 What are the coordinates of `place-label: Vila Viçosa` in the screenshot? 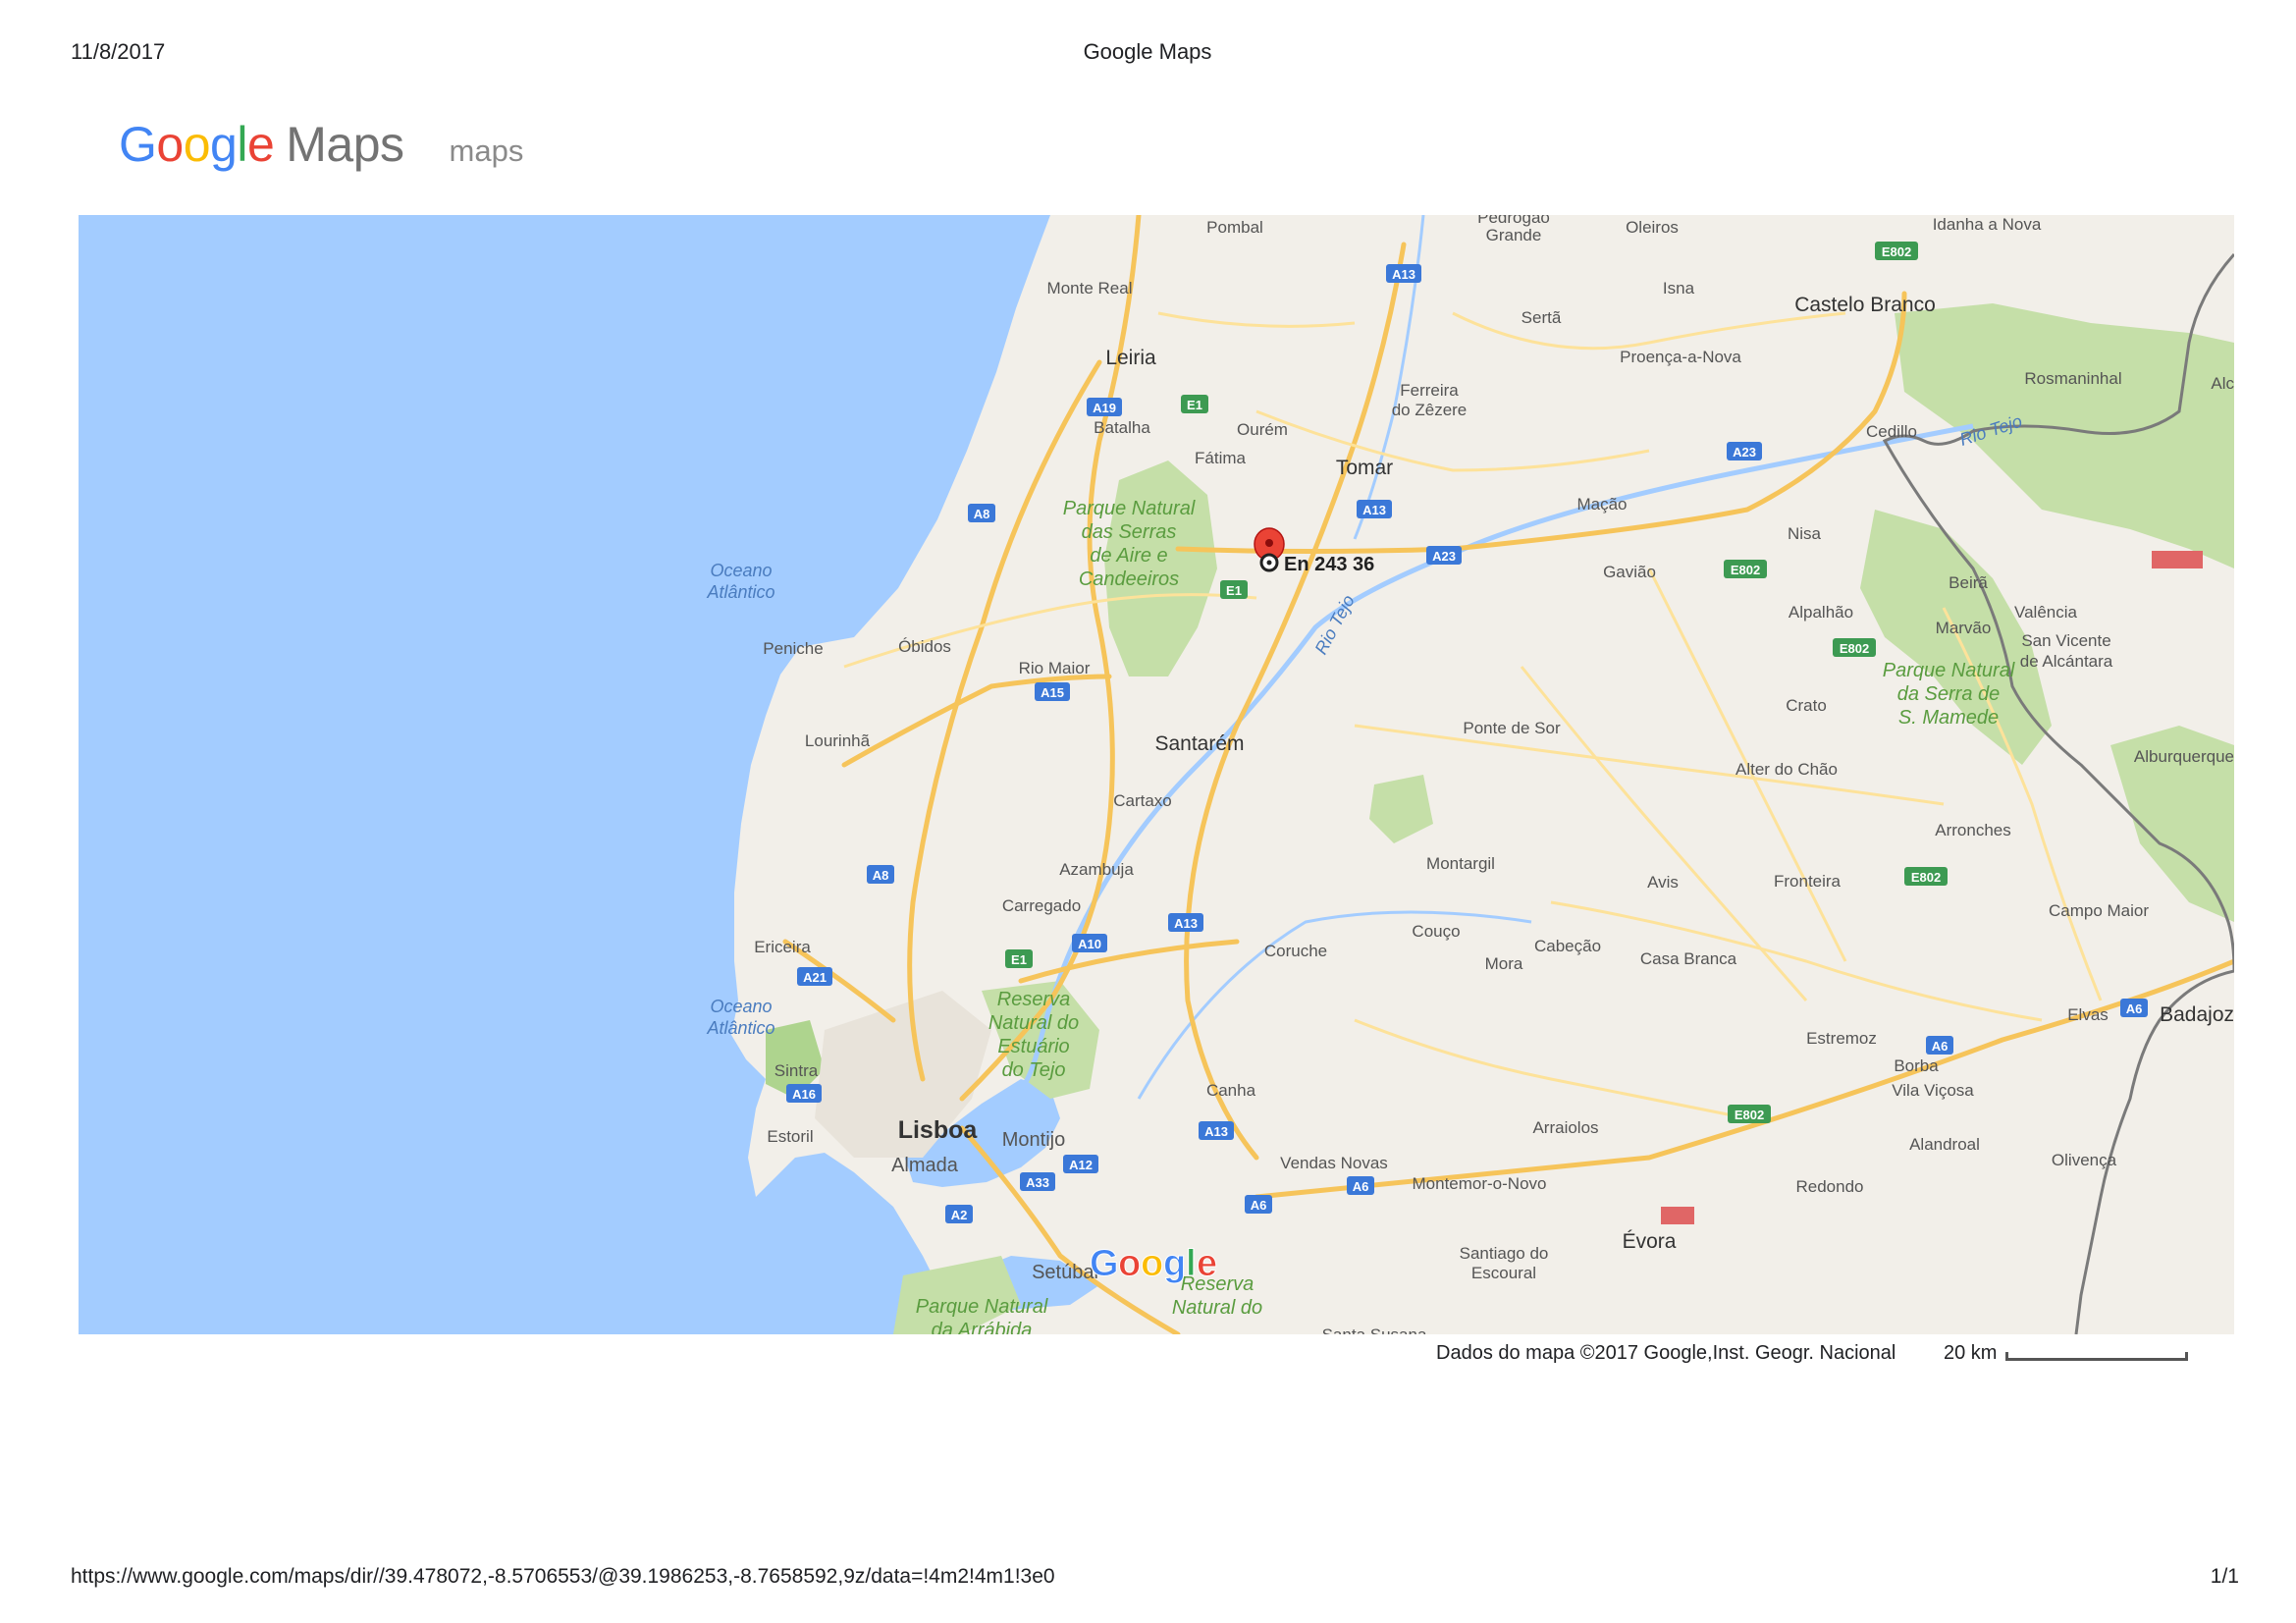 It's located at (1933, 1090).